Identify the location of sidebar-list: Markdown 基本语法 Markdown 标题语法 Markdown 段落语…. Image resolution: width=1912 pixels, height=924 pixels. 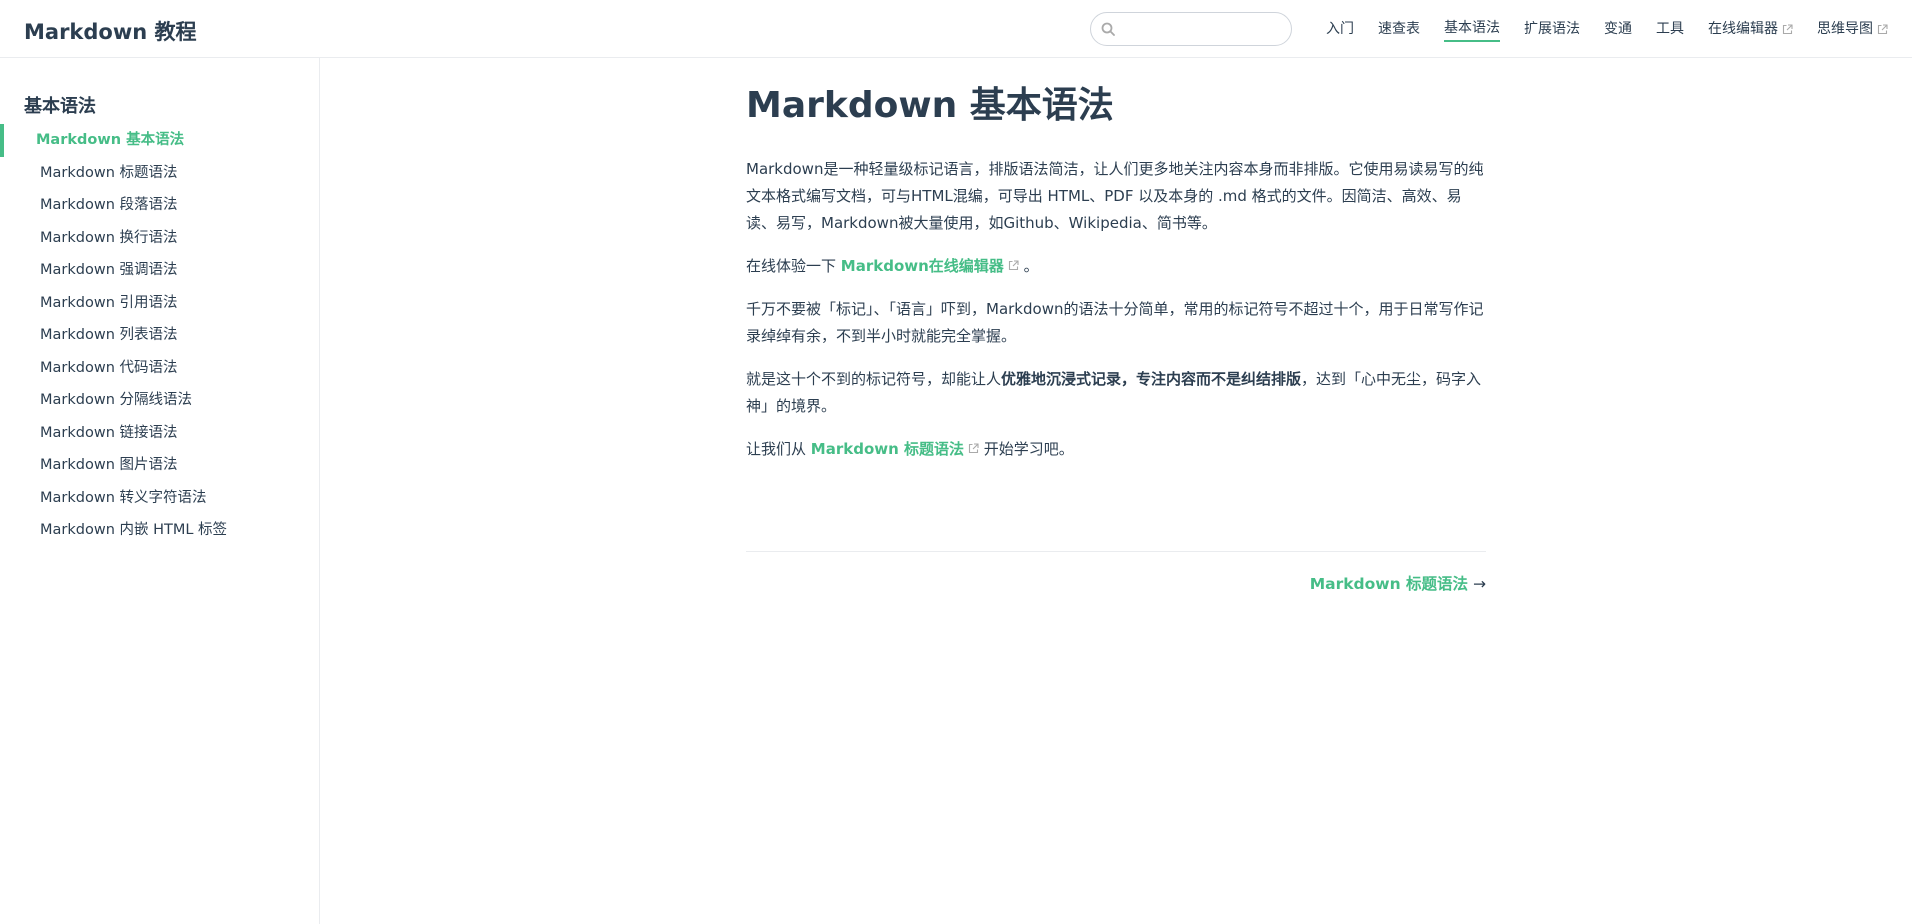
(160, 335).